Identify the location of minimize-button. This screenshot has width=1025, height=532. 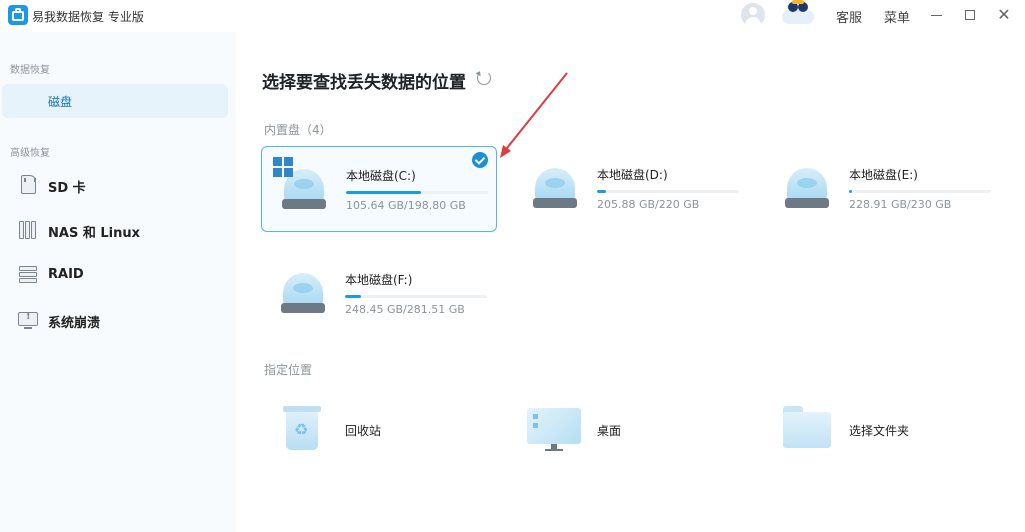
(936, 15).